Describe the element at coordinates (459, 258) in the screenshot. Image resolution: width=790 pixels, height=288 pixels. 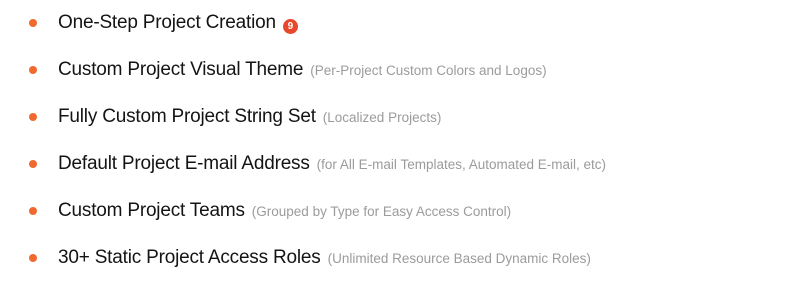
I see `feature-note: (Unlimited Resource Based Dynamic Roles)` at that location.